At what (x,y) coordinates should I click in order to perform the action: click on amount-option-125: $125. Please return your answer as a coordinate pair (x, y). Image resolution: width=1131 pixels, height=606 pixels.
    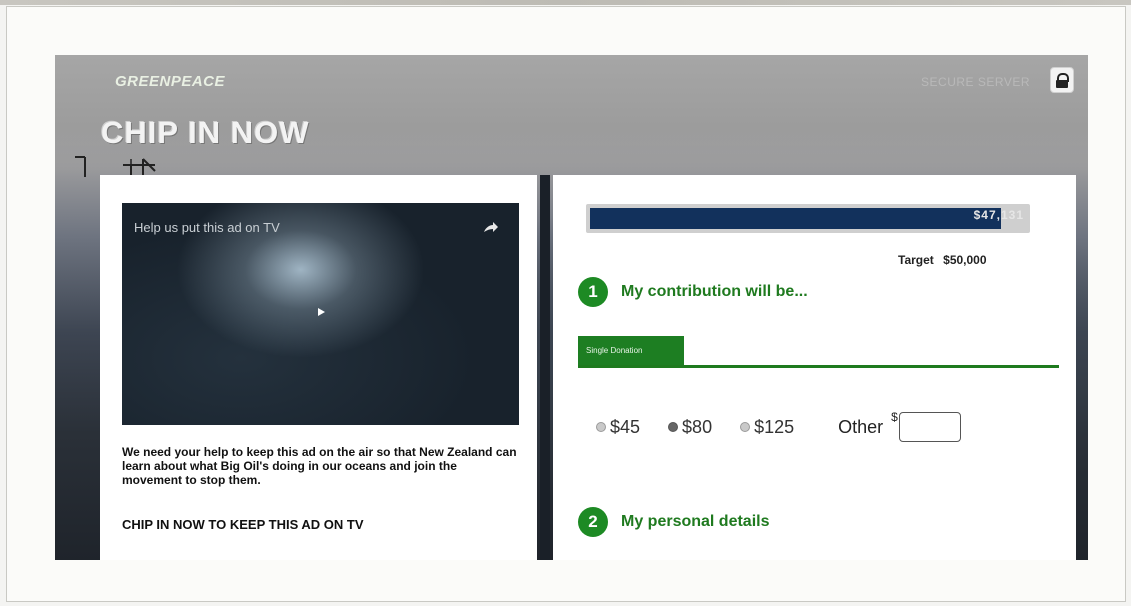
    Looking at the image, I should click on (767, 427).